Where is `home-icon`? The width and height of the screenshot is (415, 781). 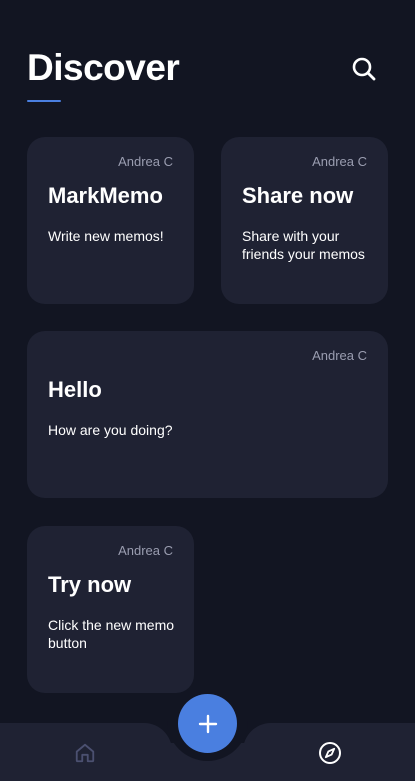
home-icon is located at coordinates (85, 753).